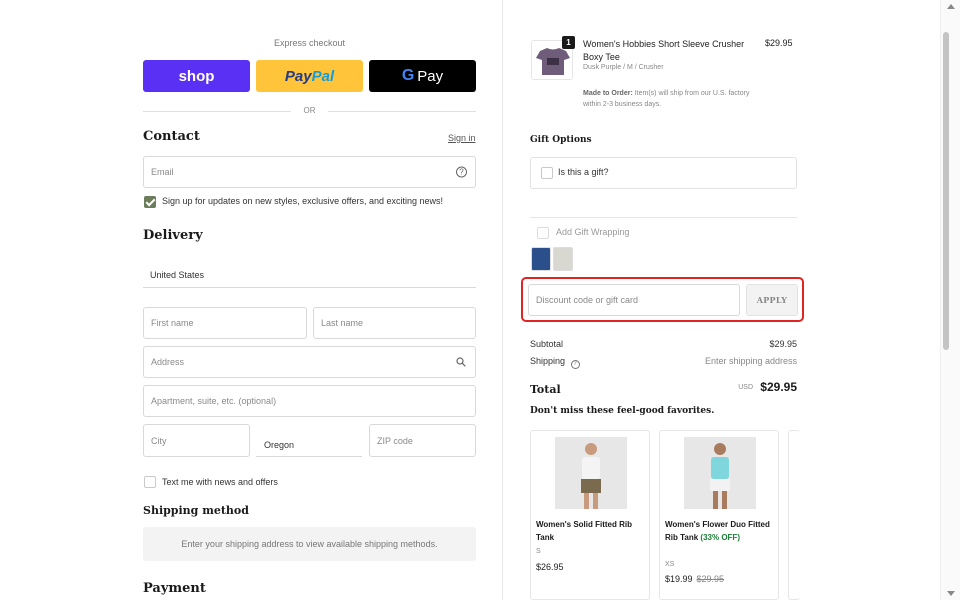 Image resolution: width=960 pixels, height=600 pixels. Describe the element at coordinates (225, 323) in the screenshot. I see `first-name-field: First name` at that location.